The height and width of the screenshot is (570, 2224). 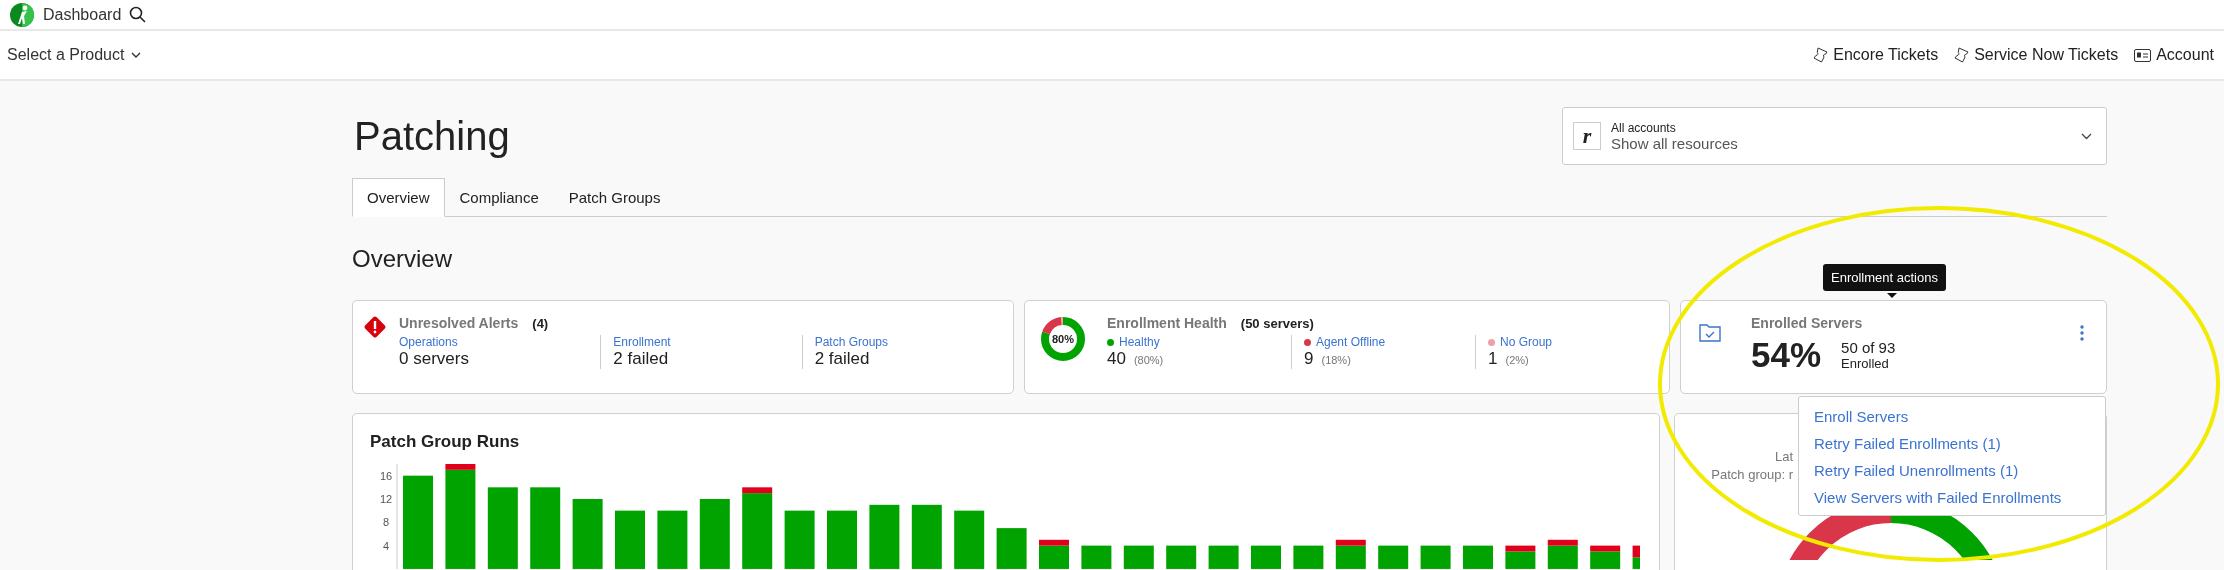 I want to click on search-icon, so click(x=138, y=14).